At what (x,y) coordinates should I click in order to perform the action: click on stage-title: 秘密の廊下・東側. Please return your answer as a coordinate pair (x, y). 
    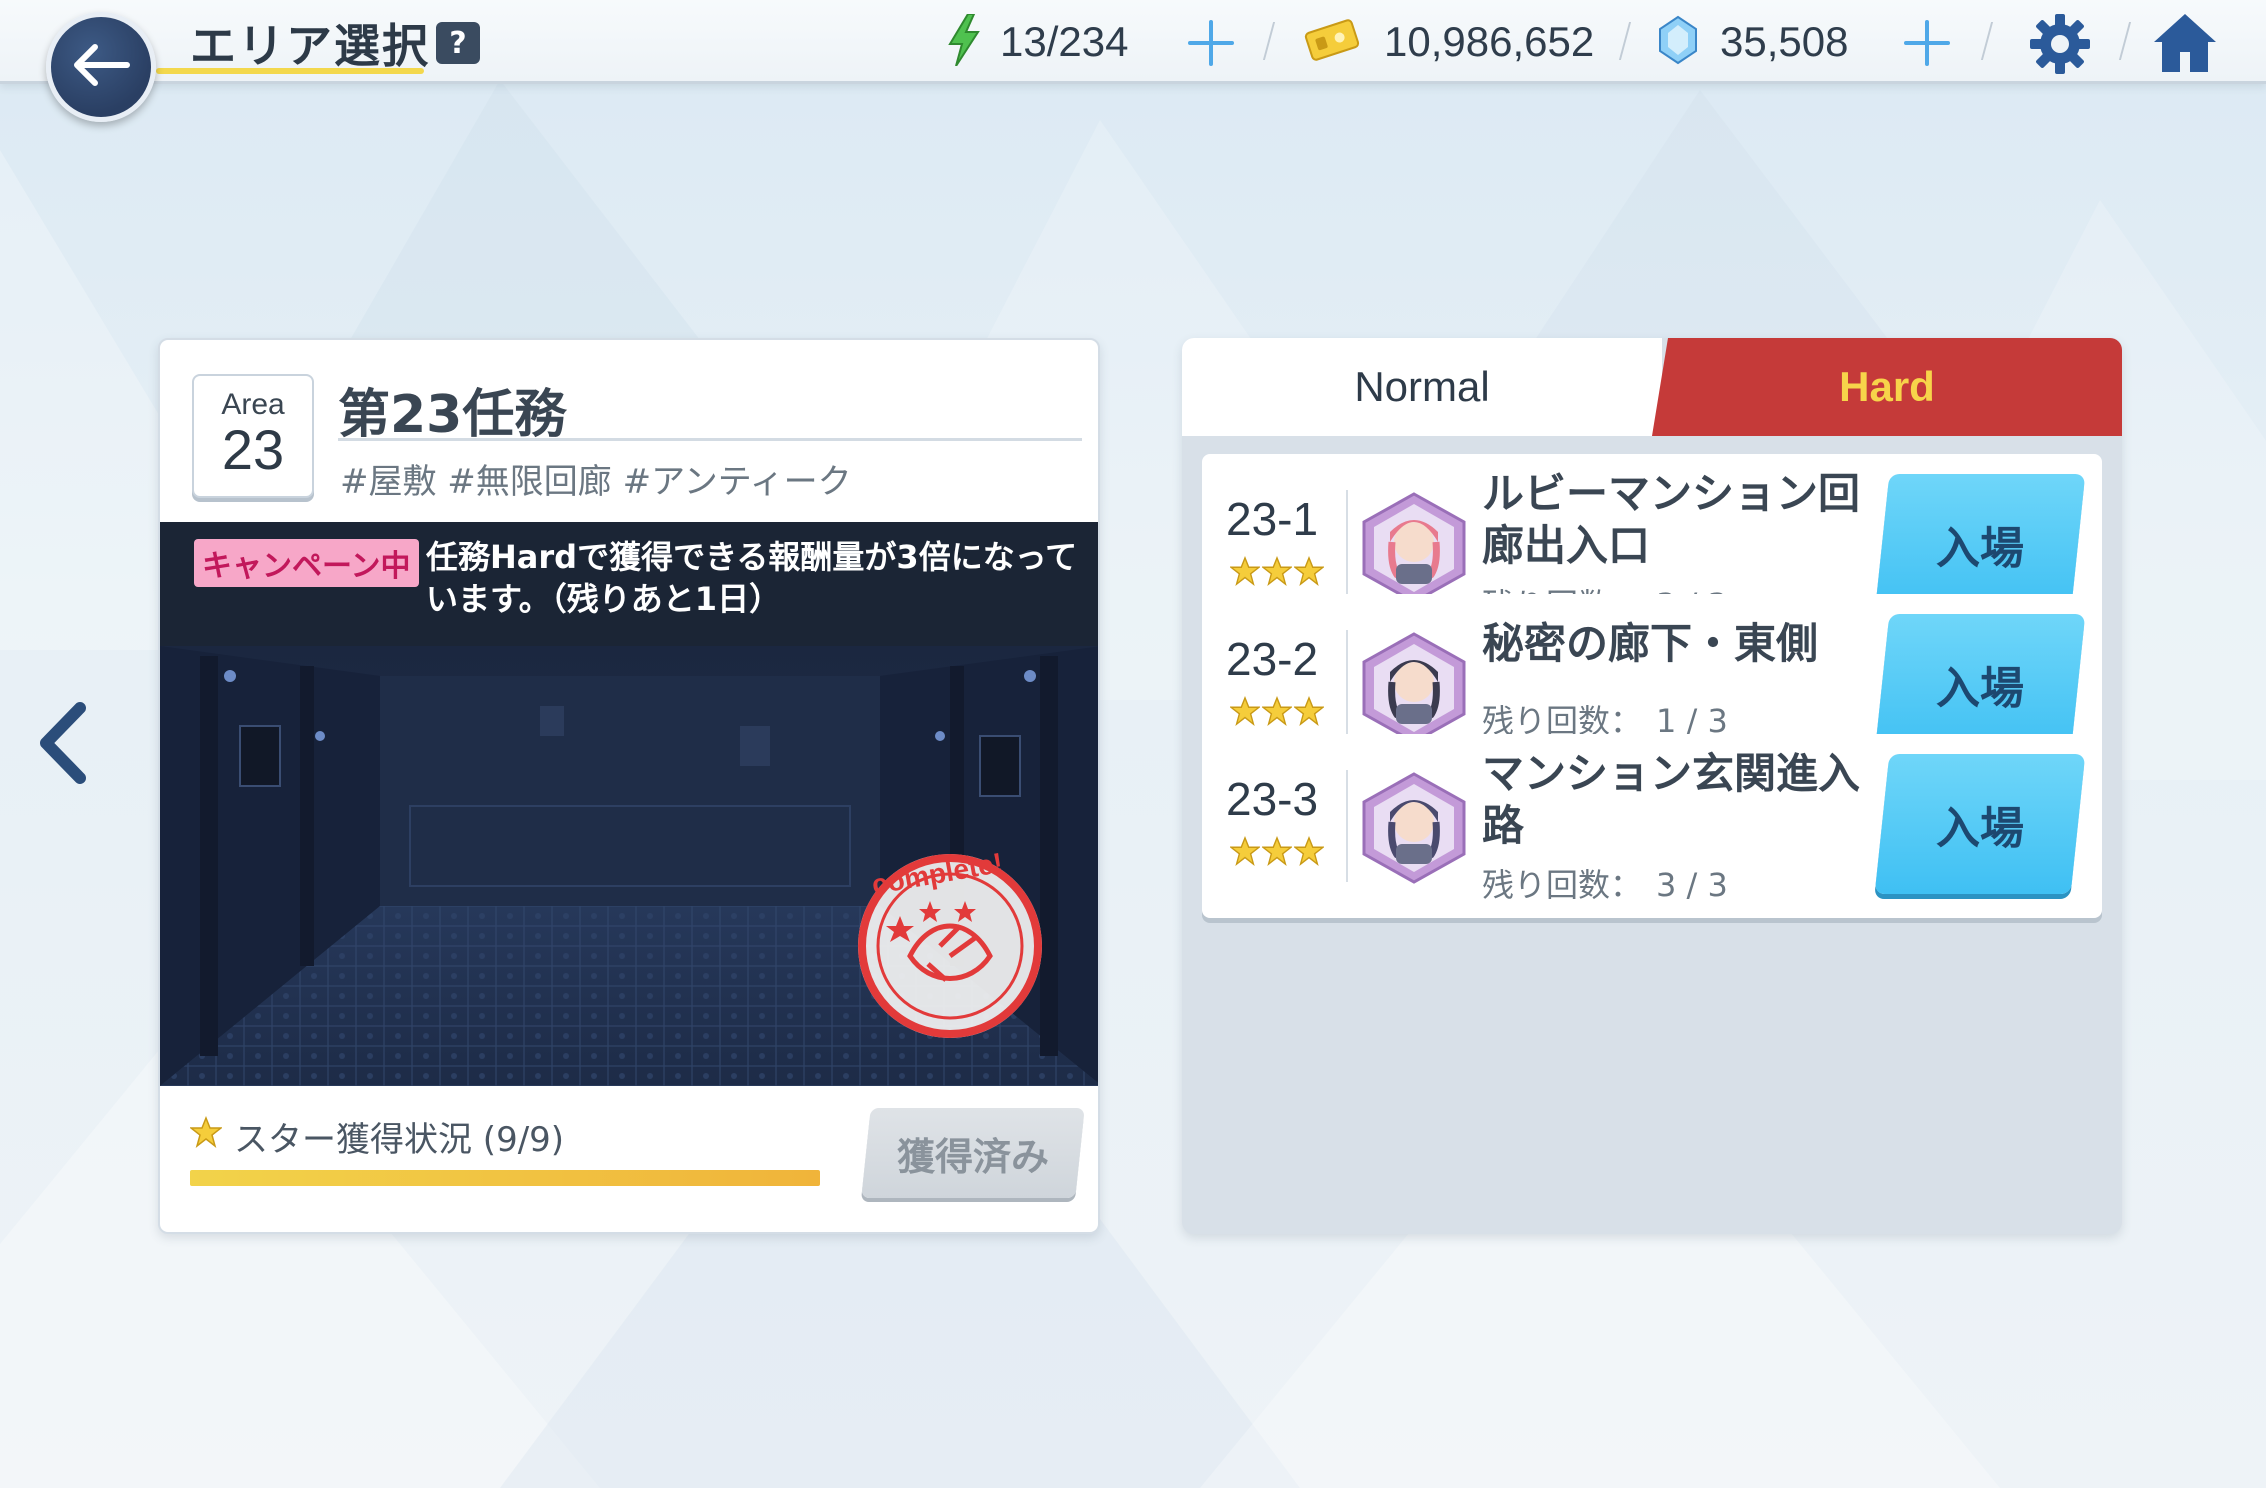
    Looking at the image, I should click on (1650, 643).